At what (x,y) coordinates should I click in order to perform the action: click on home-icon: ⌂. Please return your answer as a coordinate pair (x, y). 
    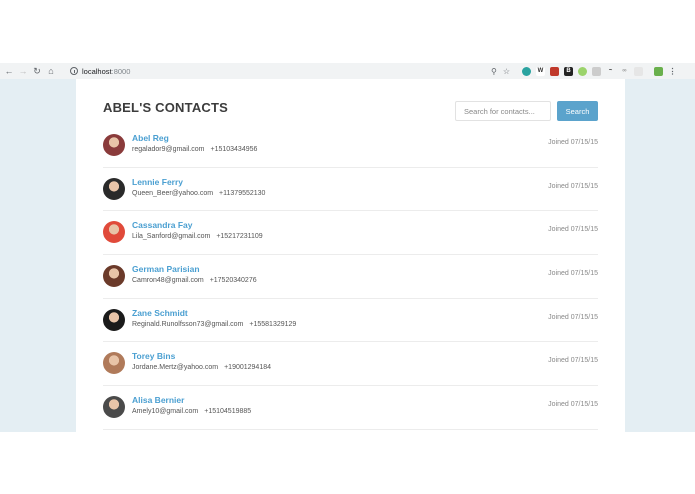
    Looking at the image, I should click on (51, 71).